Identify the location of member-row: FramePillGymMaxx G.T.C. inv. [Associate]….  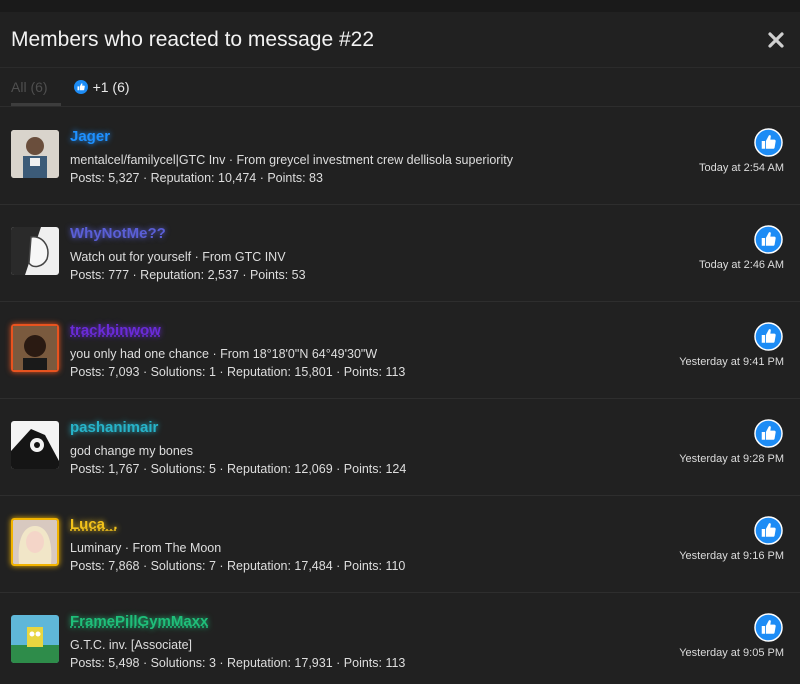
(400, 638).